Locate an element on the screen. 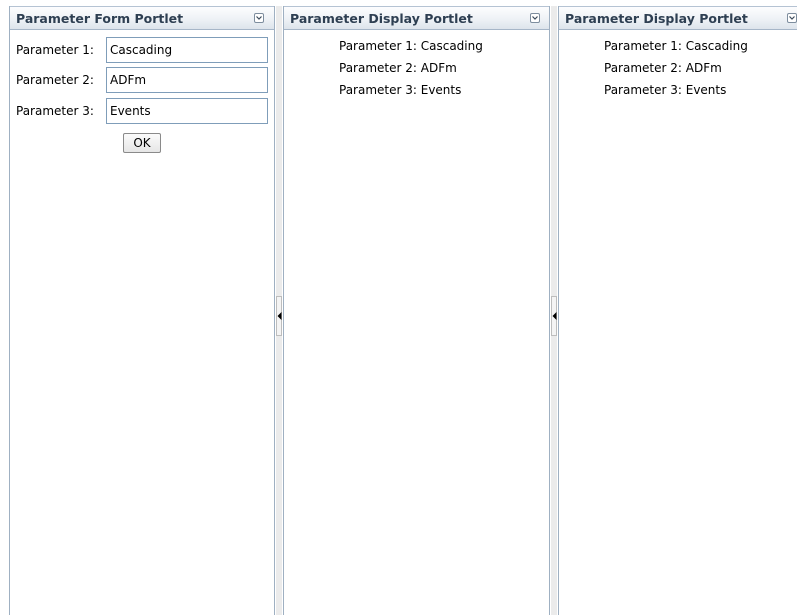  parameter-1-label: Parameter 1: is located at coordinates (55, 50).